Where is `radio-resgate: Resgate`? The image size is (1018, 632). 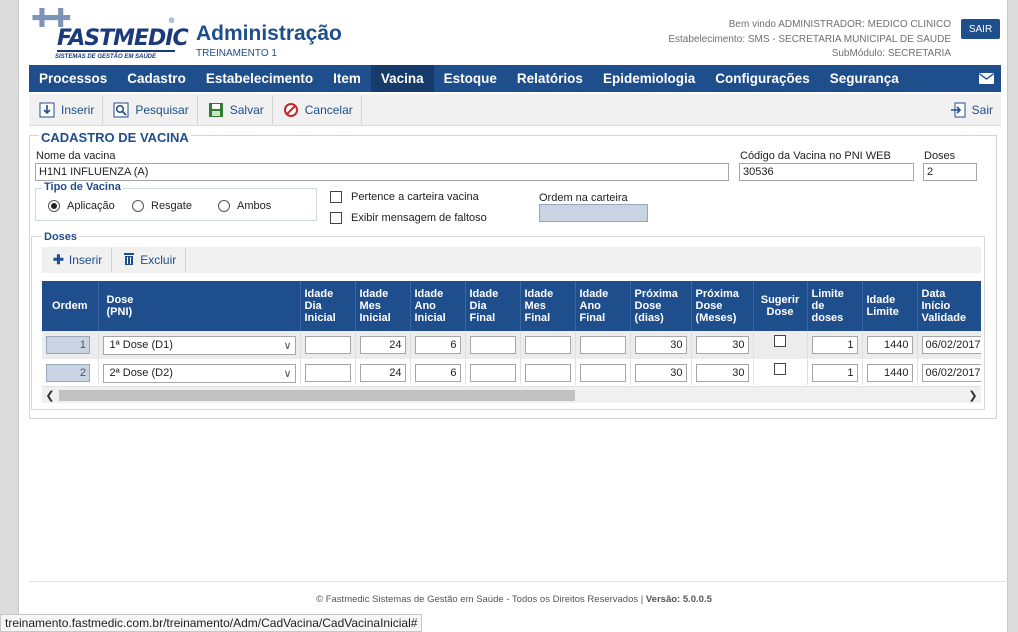 radio-resgate: Resgate is located at coordinates (162, 206).